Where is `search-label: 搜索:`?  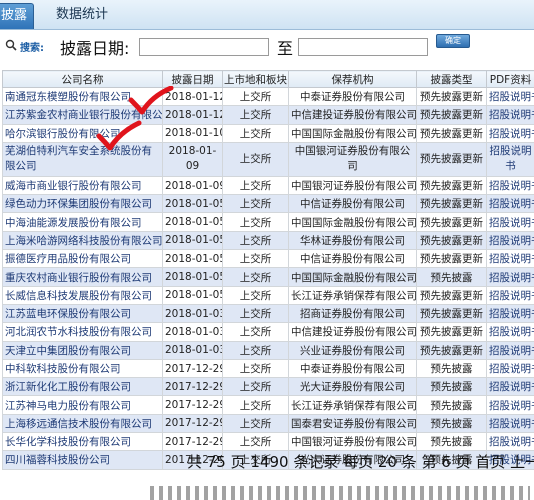 search-label: 搜索: is located at coordinates (32, 48).